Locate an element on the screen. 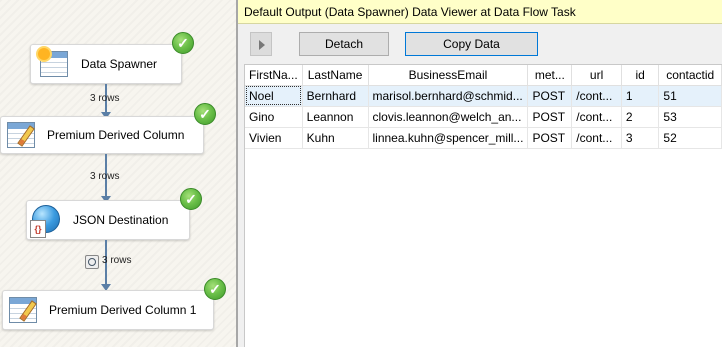 The width and height of the screenshot is (722, 347). table-cell: 51 is located at coordinates (690, 96).